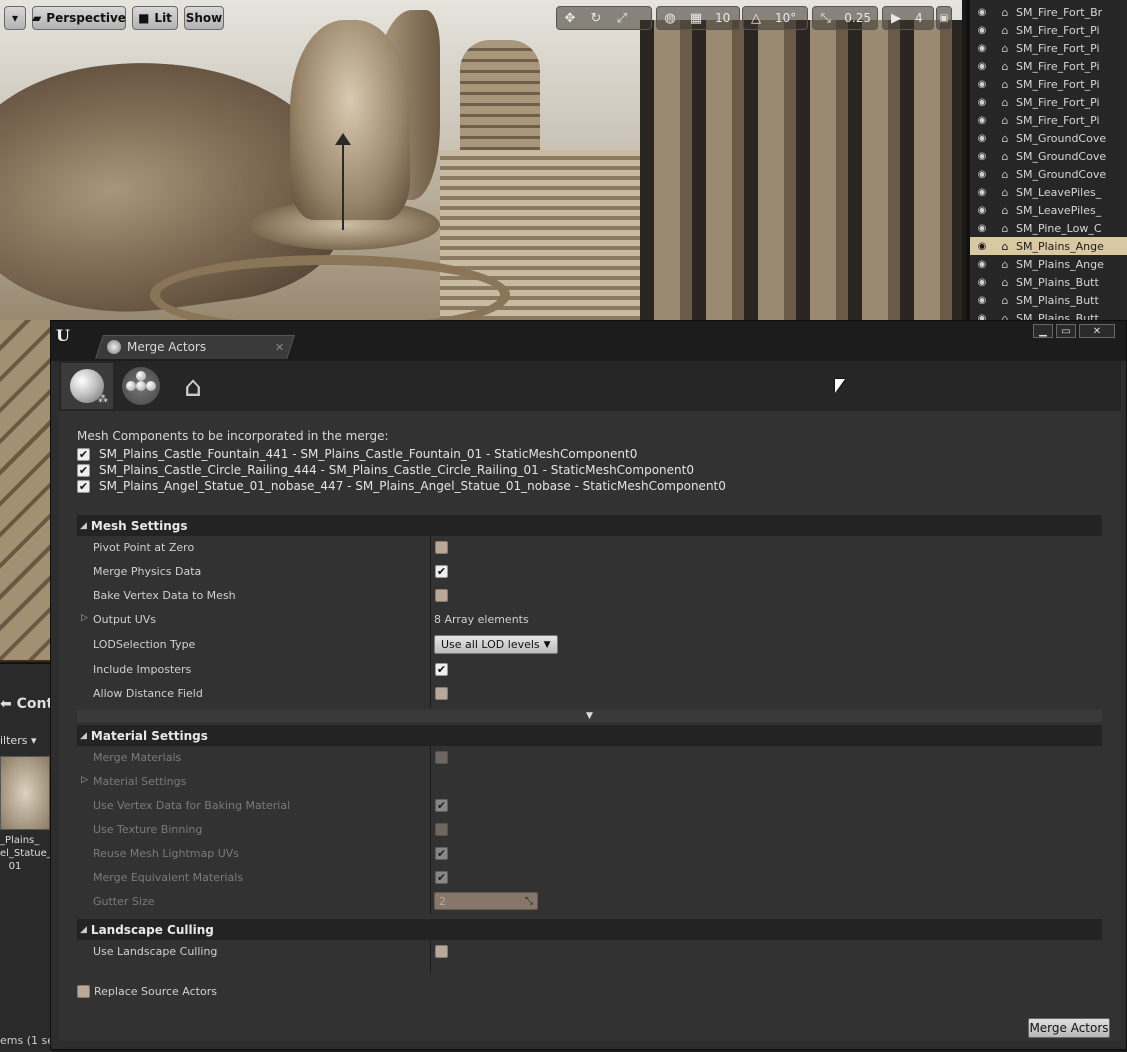 The image size is (1127, 1052). Describe the element at coordinates (944, 18) in the screenshot. I see `maximize-viewport-button: ▣` at that location.